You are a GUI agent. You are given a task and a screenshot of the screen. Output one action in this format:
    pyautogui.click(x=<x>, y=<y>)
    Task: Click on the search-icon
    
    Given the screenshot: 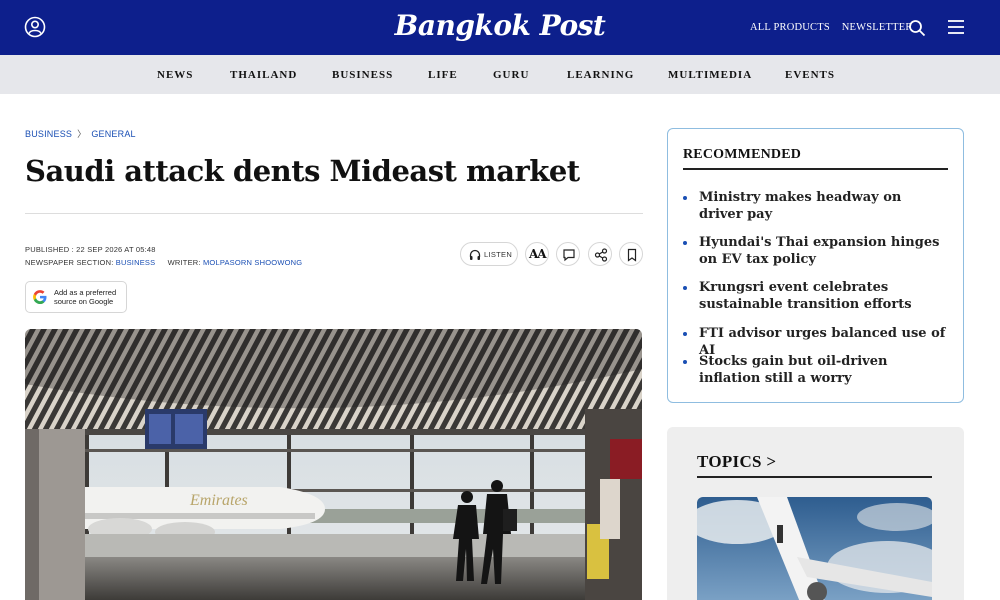 What is the action you would take?
    pyautogui.click(x=917, y=28)
    